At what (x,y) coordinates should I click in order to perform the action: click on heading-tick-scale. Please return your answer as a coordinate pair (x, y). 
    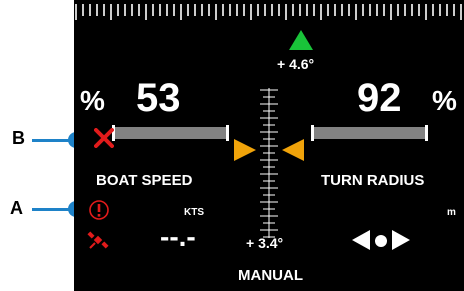
    Looking at the image, I should click on (268, 12).